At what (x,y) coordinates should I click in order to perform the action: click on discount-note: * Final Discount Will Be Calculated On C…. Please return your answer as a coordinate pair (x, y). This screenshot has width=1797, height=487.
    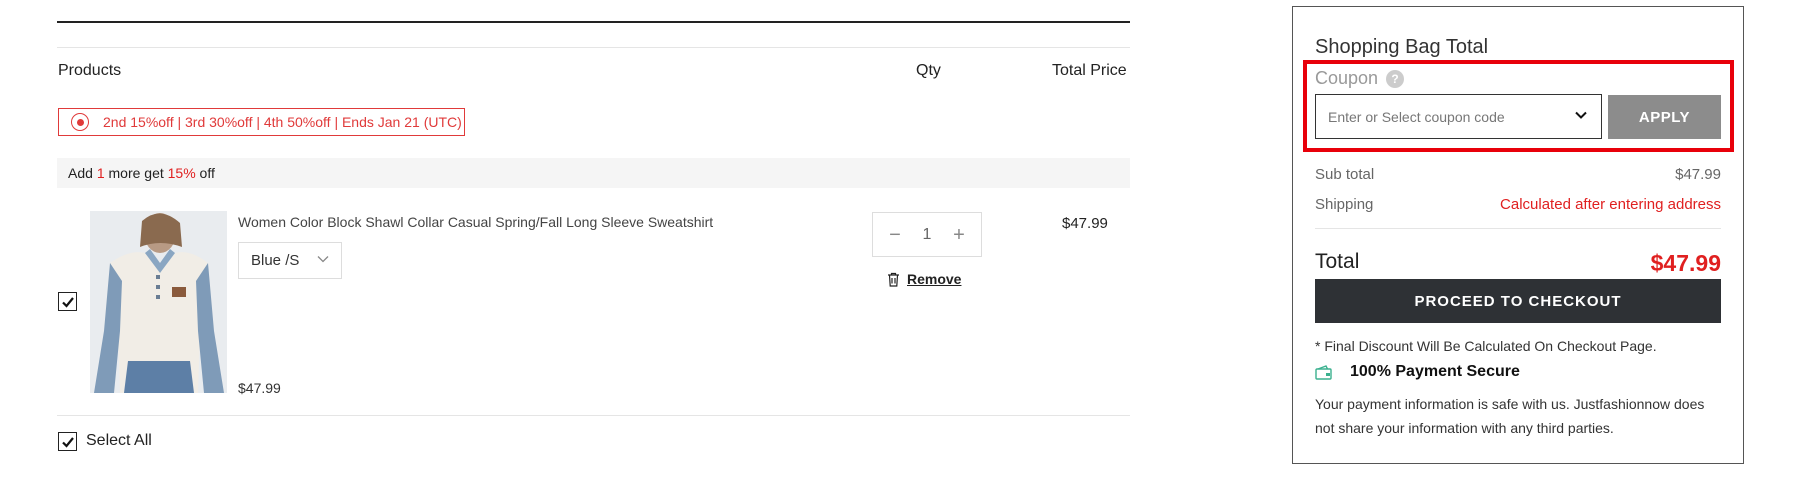
    Looking at the image, I should click on (1486, 346).